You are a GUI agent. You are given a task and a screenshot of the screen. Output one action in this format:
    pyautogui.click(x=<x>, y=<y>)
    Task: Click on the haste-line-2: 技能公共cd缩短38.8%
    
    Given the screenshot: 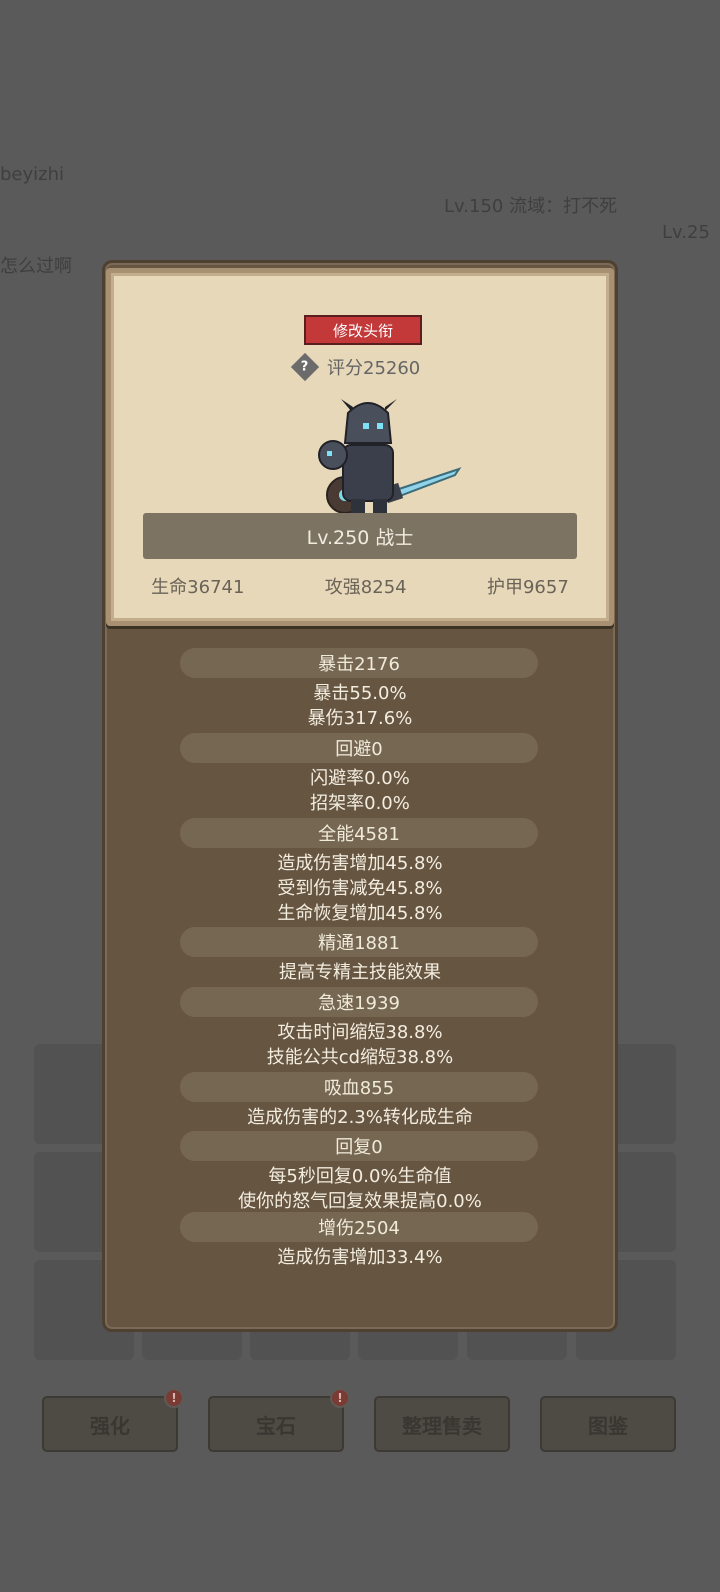 What is the action you would take?
    pyautogui.click(x=360, y=1057)
    